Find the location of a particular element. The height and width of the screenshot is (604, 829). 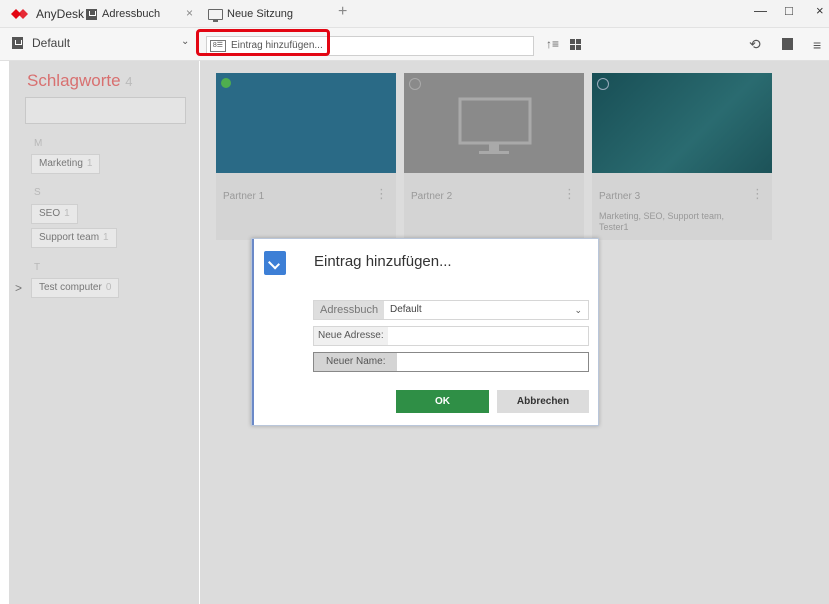

maximize-button: □ is located at coordinates (789, 10).